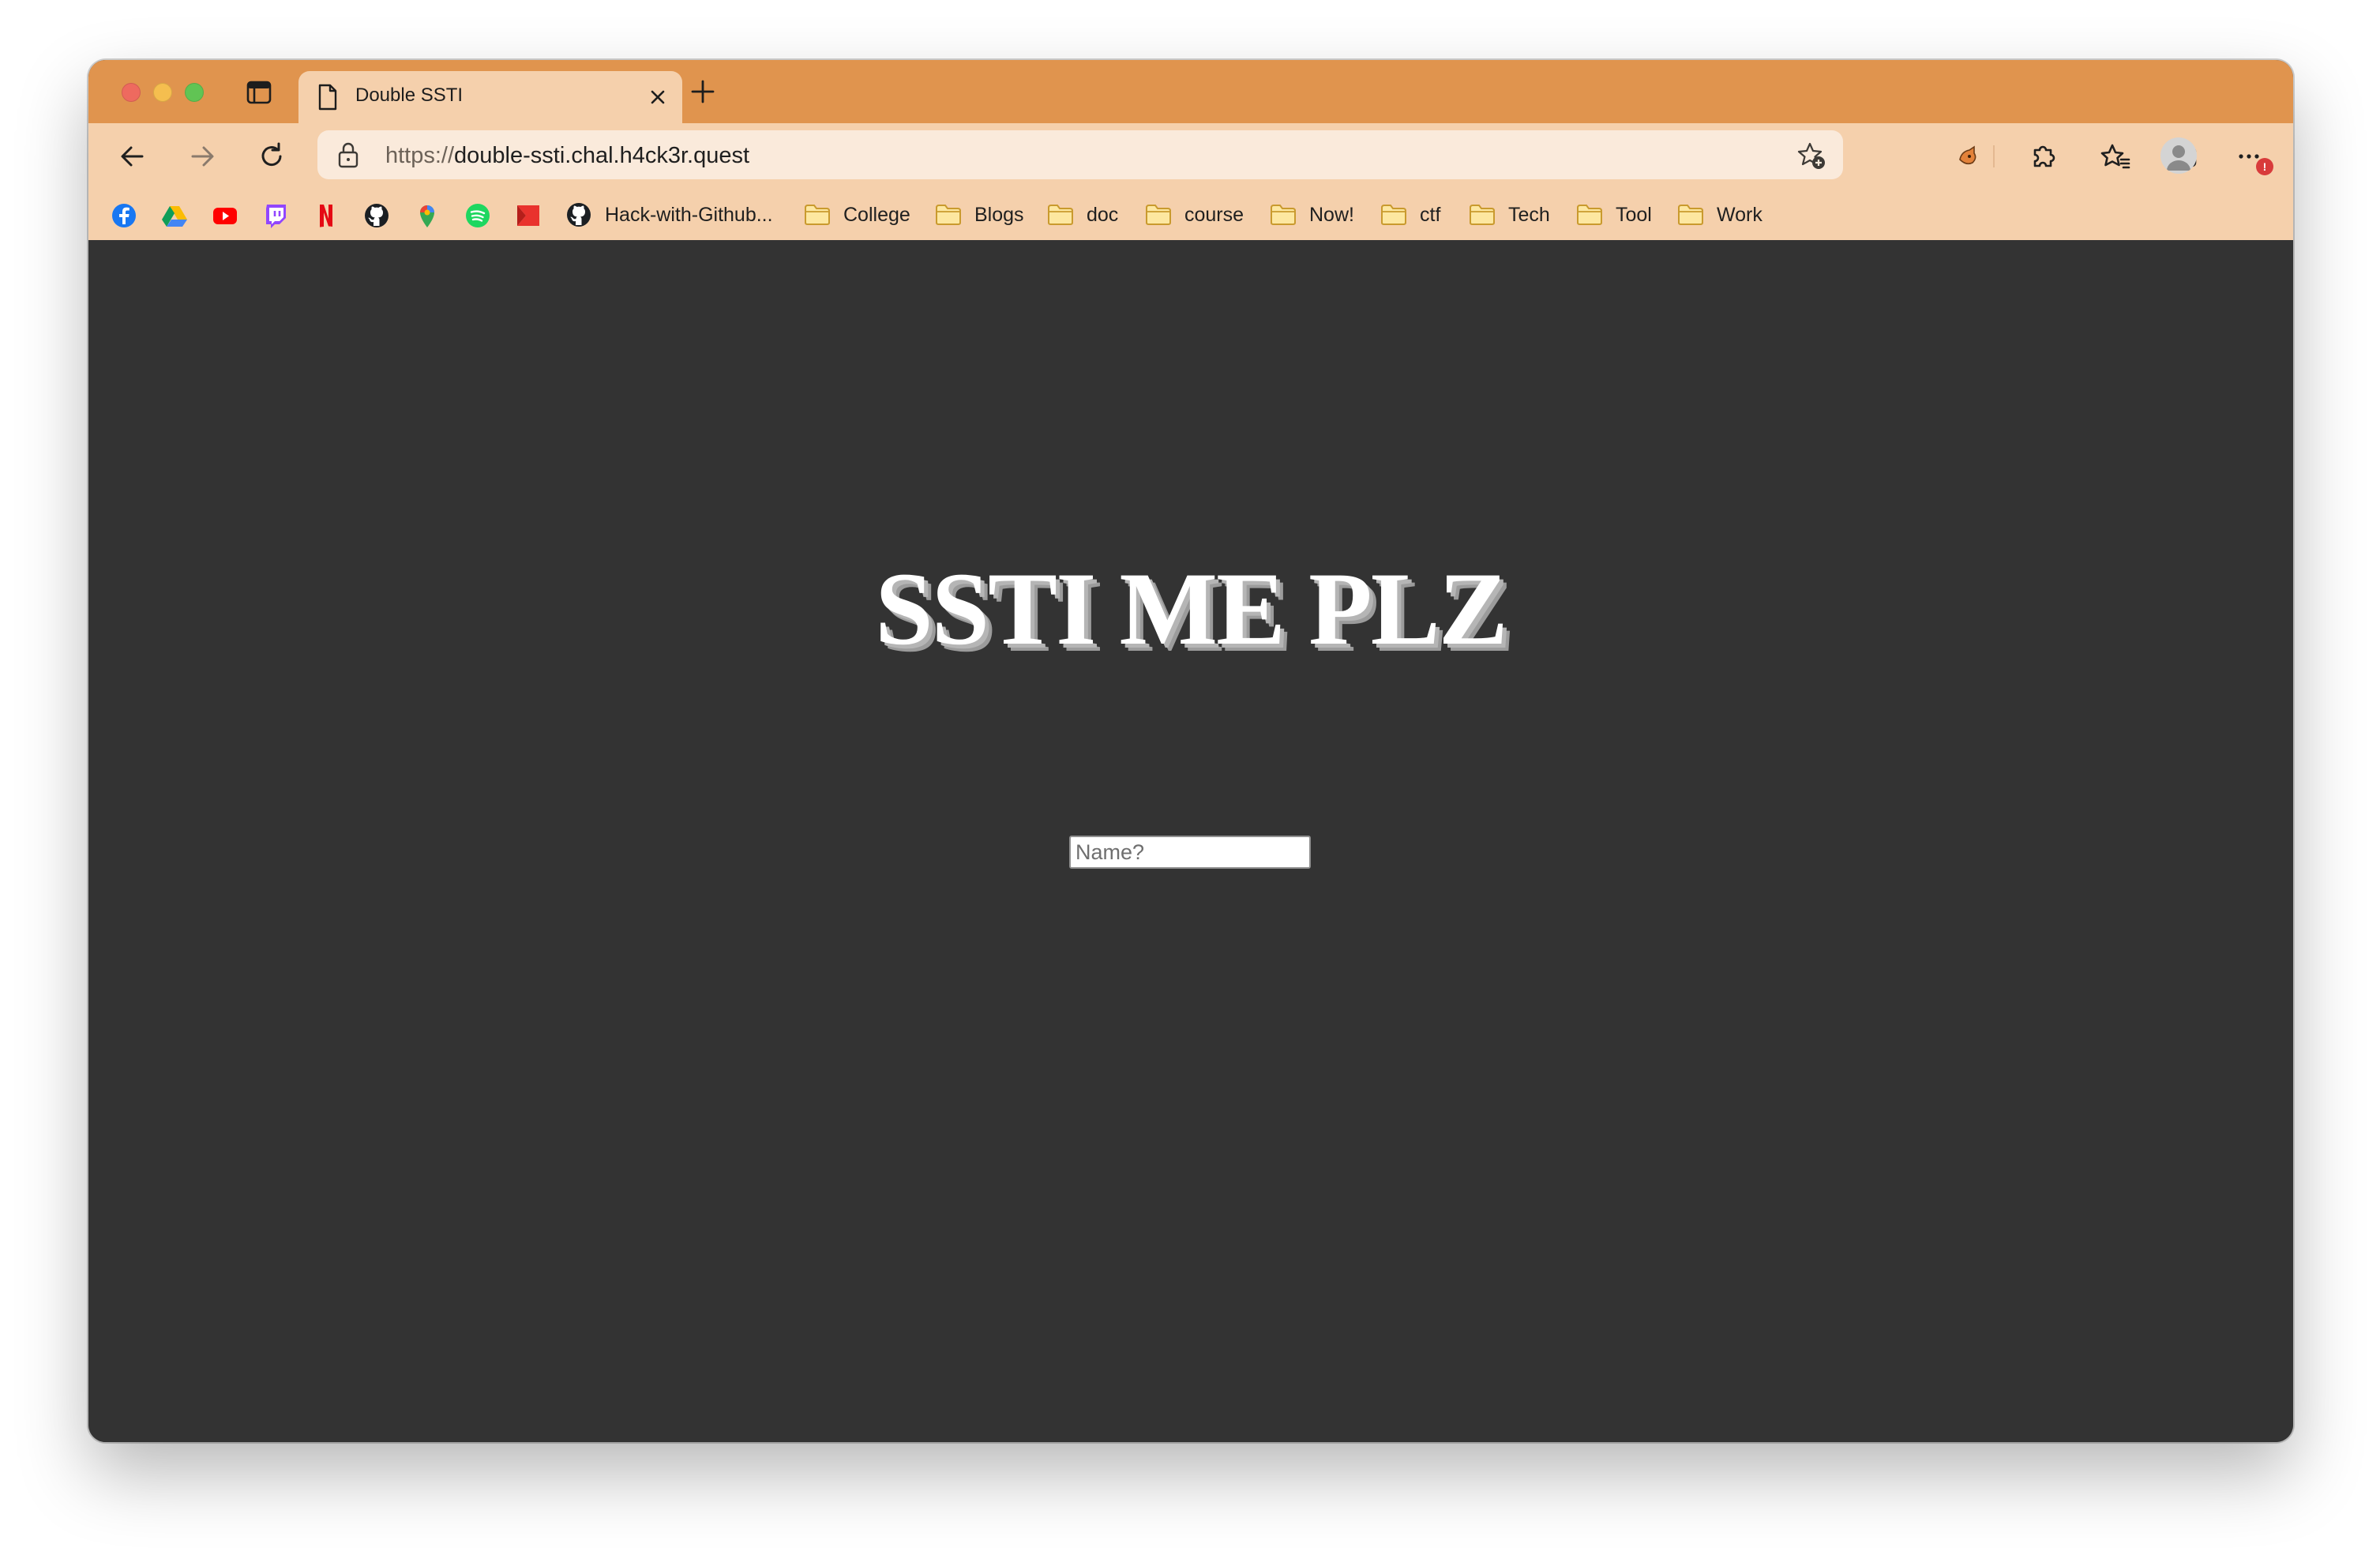 Image resolution: width=2380 pixels, height=1559 pixels. I want to click on minimize-window-button, so click(162, 92).